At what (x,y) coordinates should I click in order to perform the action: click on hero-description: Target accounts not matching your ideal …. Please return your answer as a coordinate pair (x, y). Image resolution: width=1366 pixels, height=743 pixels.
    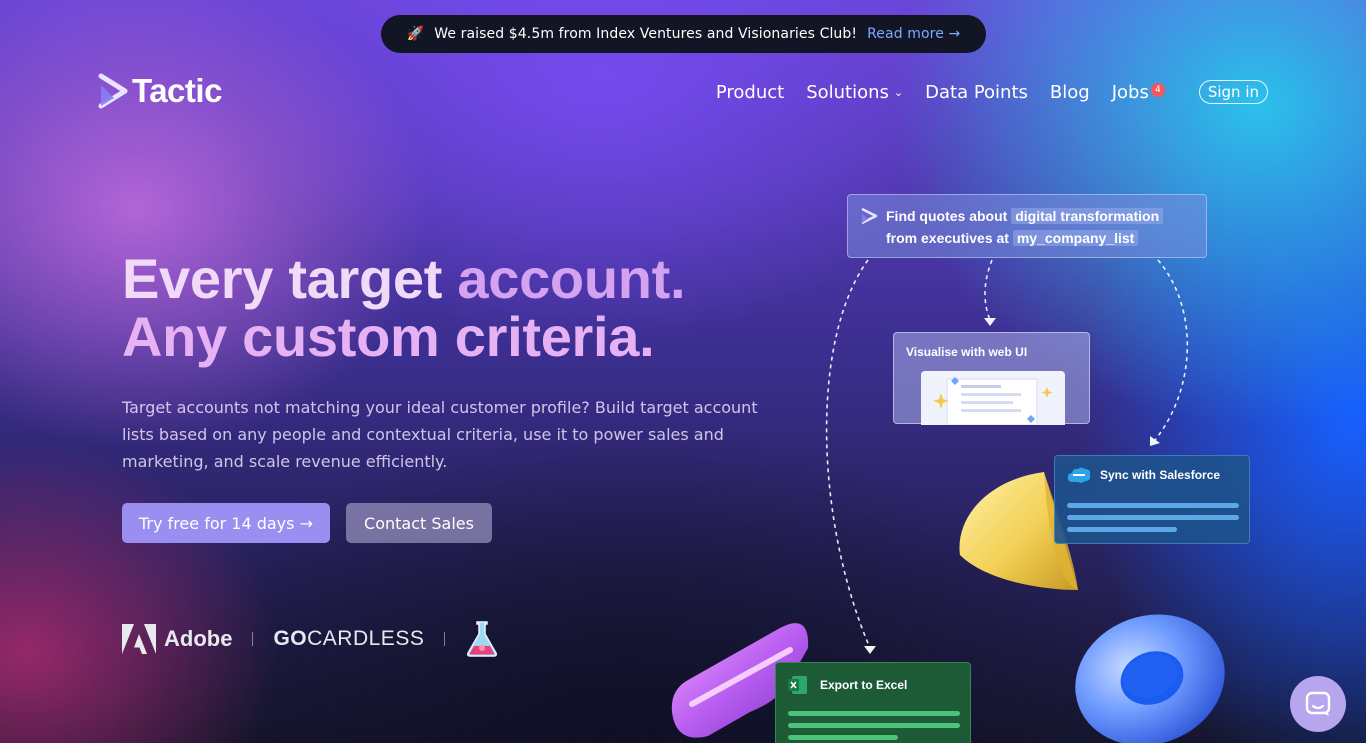
    Looking at the image, I should click on (440, 434).